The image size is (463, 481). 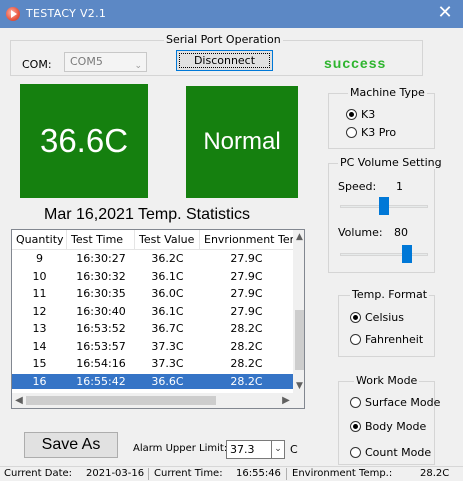 I want to click on table-row: 9 16:30:27 36.2C 27.9C, so click(x=153, y=258).